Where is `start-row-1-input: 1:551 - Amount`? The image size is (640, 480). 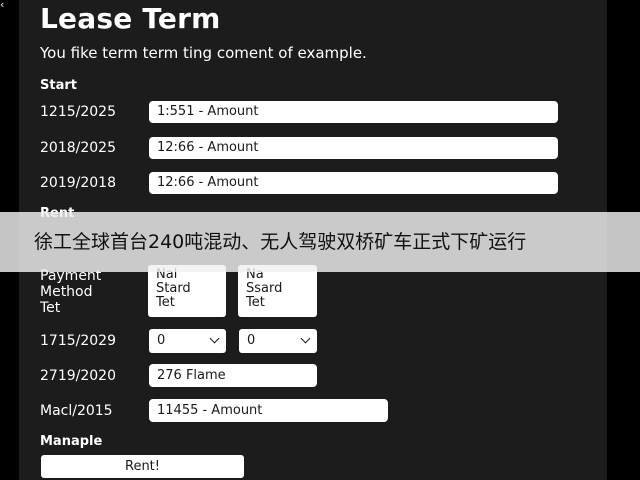
start-row-1-input: 1:551 - Amount is located at coordinates (353, 112).